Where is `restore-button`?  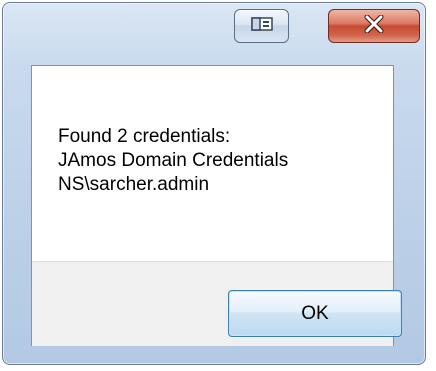
restore-button is located at coordinates (261, 26).